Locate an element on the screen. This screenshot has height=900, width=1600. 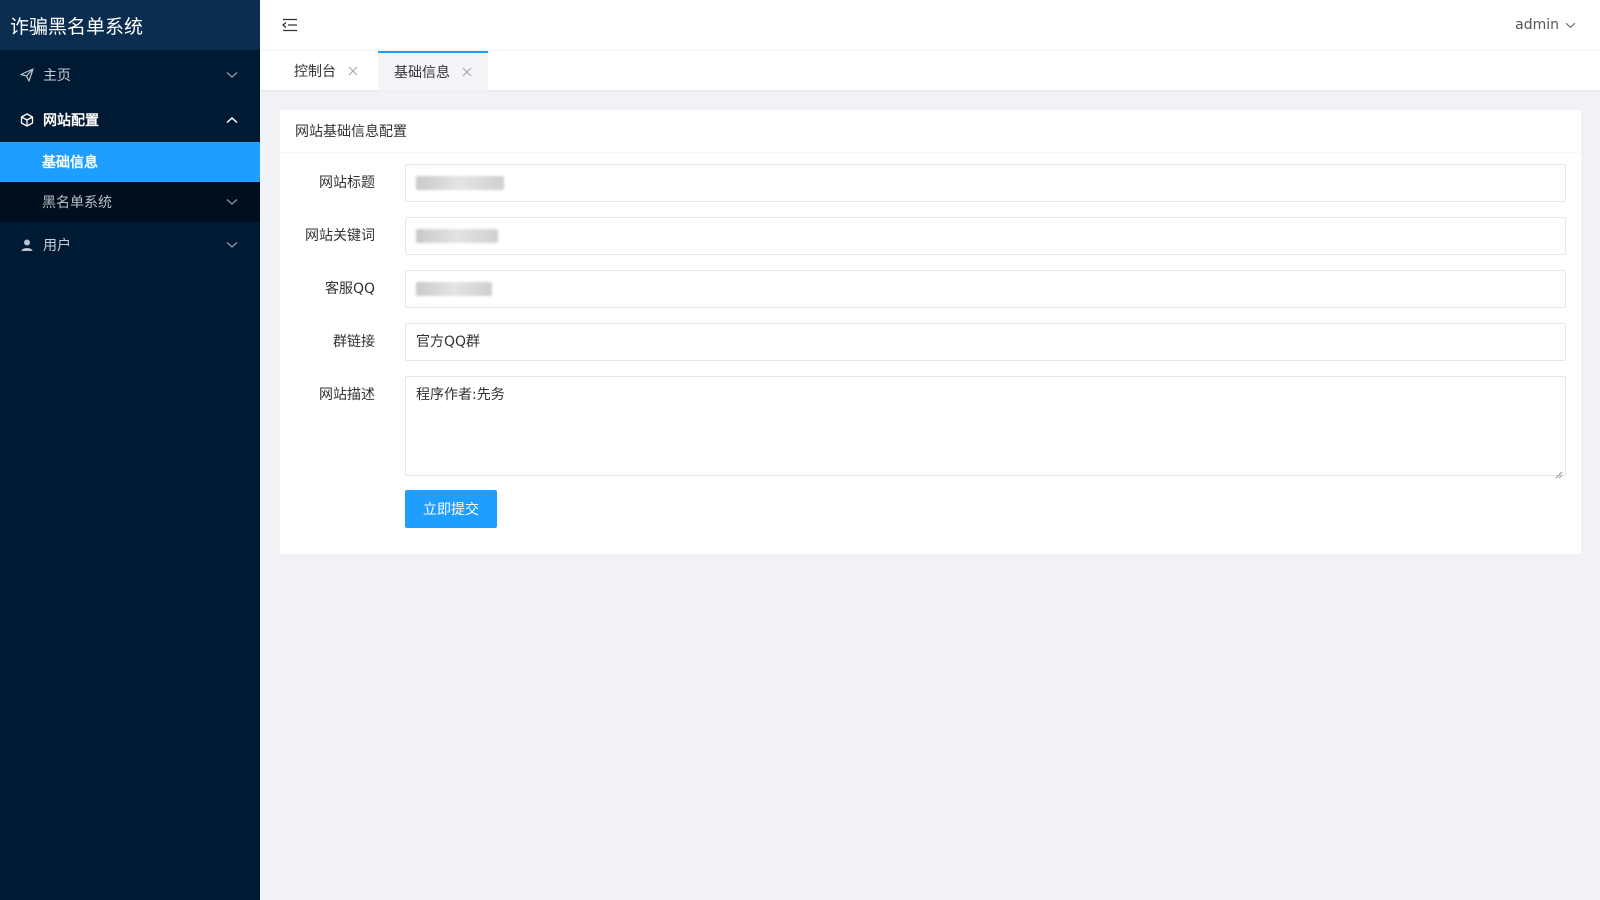
submit-button: 立即提交 is located at coordinates (451, 509).